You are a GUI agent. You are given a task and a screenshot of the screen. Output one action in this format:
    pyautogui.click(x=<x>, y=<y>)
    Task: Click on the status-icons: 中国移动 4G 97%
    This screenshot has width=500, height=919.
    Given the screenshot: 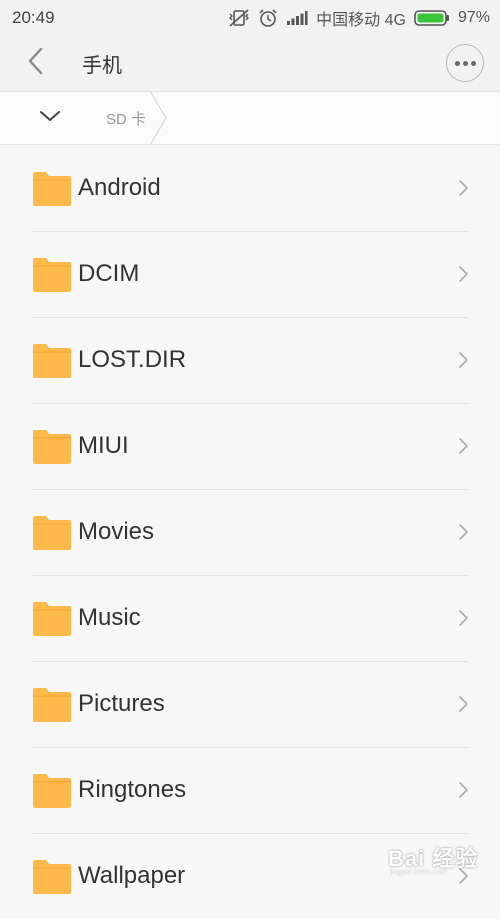 What is the action you would take?
    pyautogui.click(x=359, y=18)
    